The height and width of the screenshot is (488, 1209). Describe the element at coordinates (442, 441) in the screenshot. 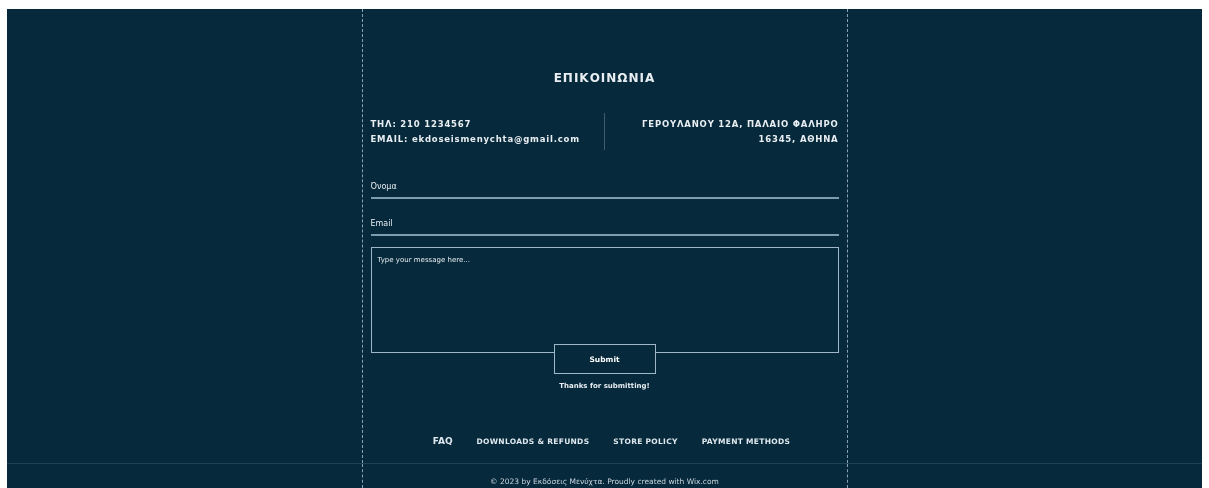

I see `footer-link: FAQ` at that location.